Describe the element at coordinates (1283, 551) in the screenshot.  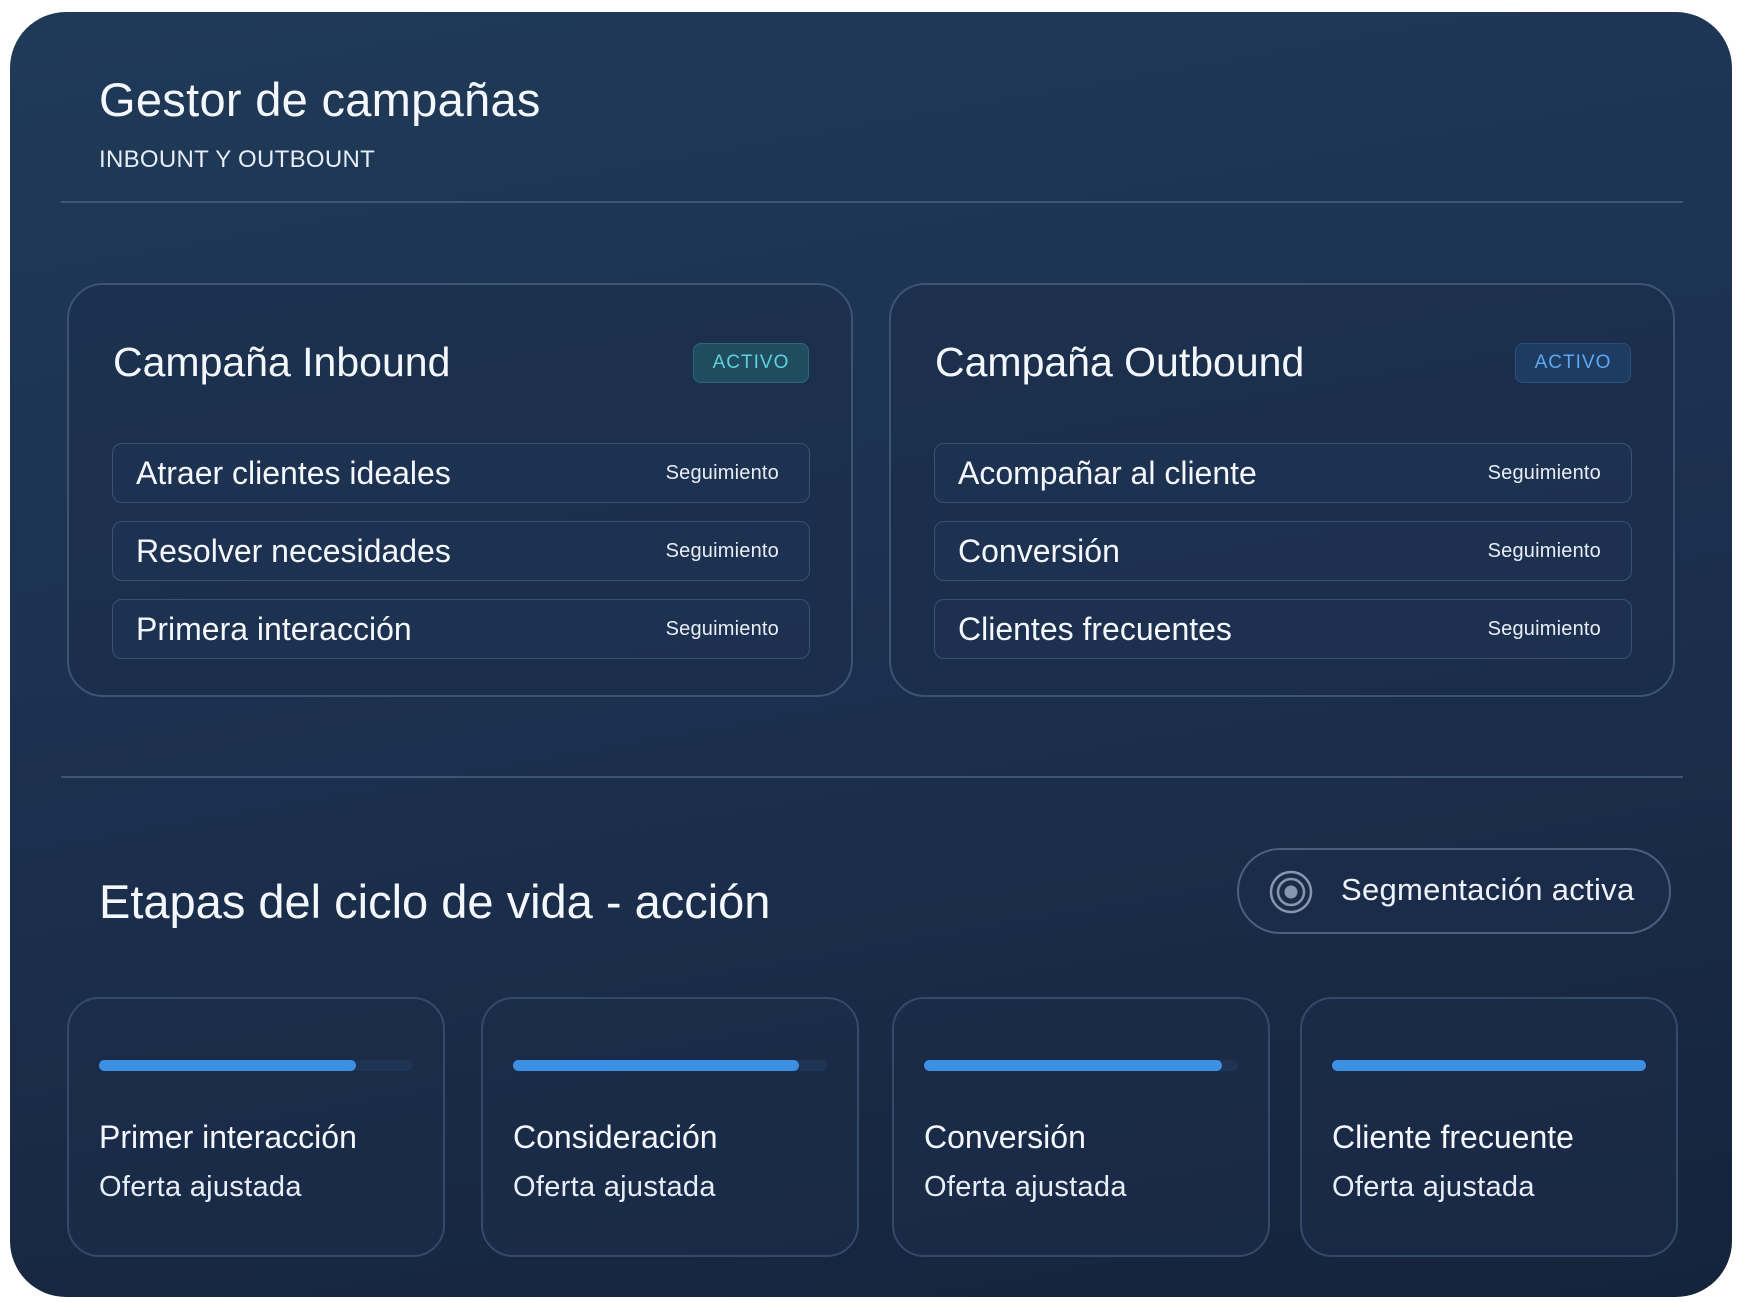
I see `goal-item: Conversión Seguimiento` at that location.